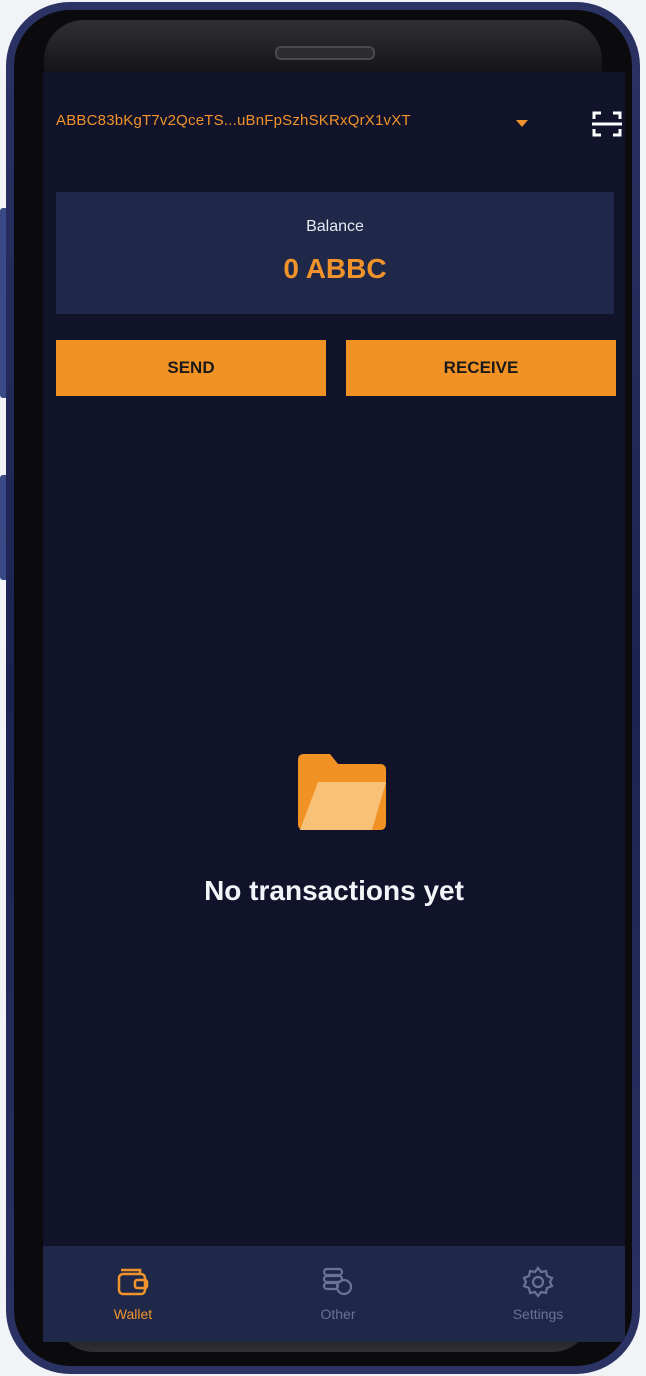 This screenshot has height=1376, width=646. Describe the element at coordinates (325, 53) in the screenshot. I see `earpiece-speaker` at that location.